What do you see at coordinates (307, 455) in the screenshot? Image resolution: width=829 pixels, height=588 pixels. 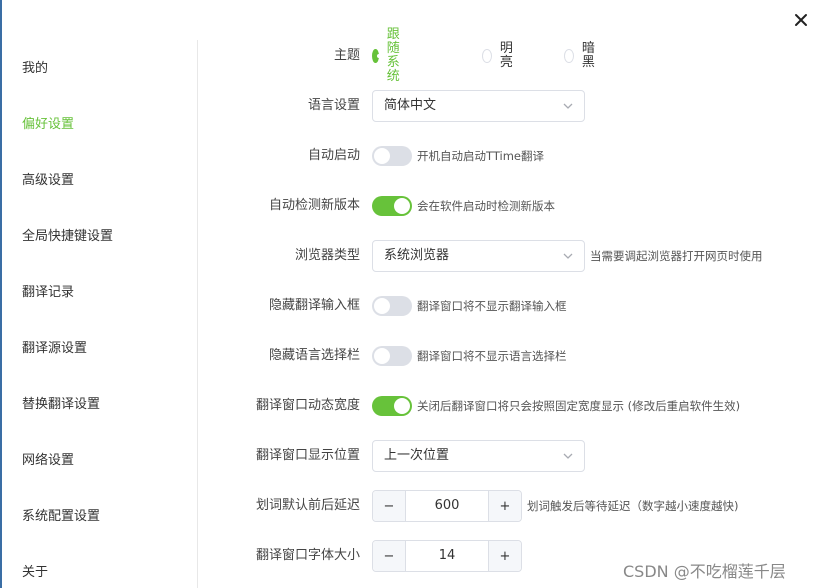 I see `window-position-label: 翻译窗口显示位置` at bounding box center [307, 455].